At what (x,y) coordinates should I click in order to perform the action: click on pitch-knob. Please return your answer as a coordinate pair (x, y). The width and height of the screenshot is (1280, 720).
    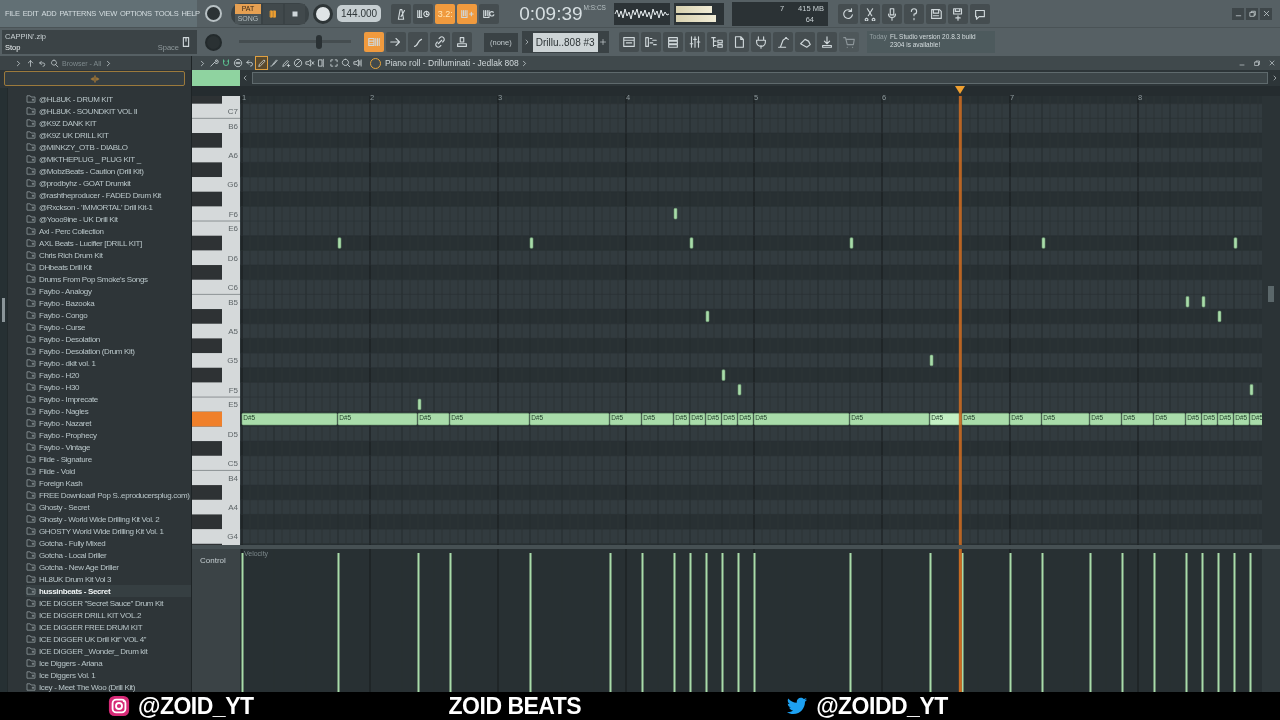
    Looking at the image, I should click on (213, 42).